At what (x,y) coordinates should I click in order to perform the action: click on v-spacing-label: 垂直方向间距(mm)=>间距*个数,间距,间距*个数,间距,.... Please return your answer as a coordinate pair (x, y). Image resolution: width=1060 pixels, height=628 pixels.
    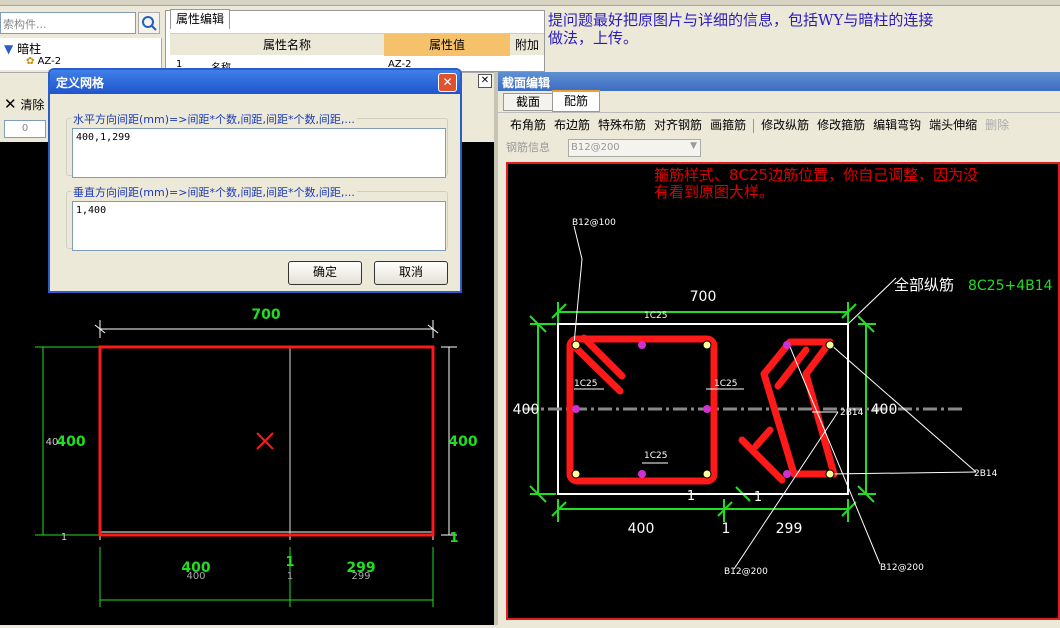
    Looking at the image, I should click on (214, 192).